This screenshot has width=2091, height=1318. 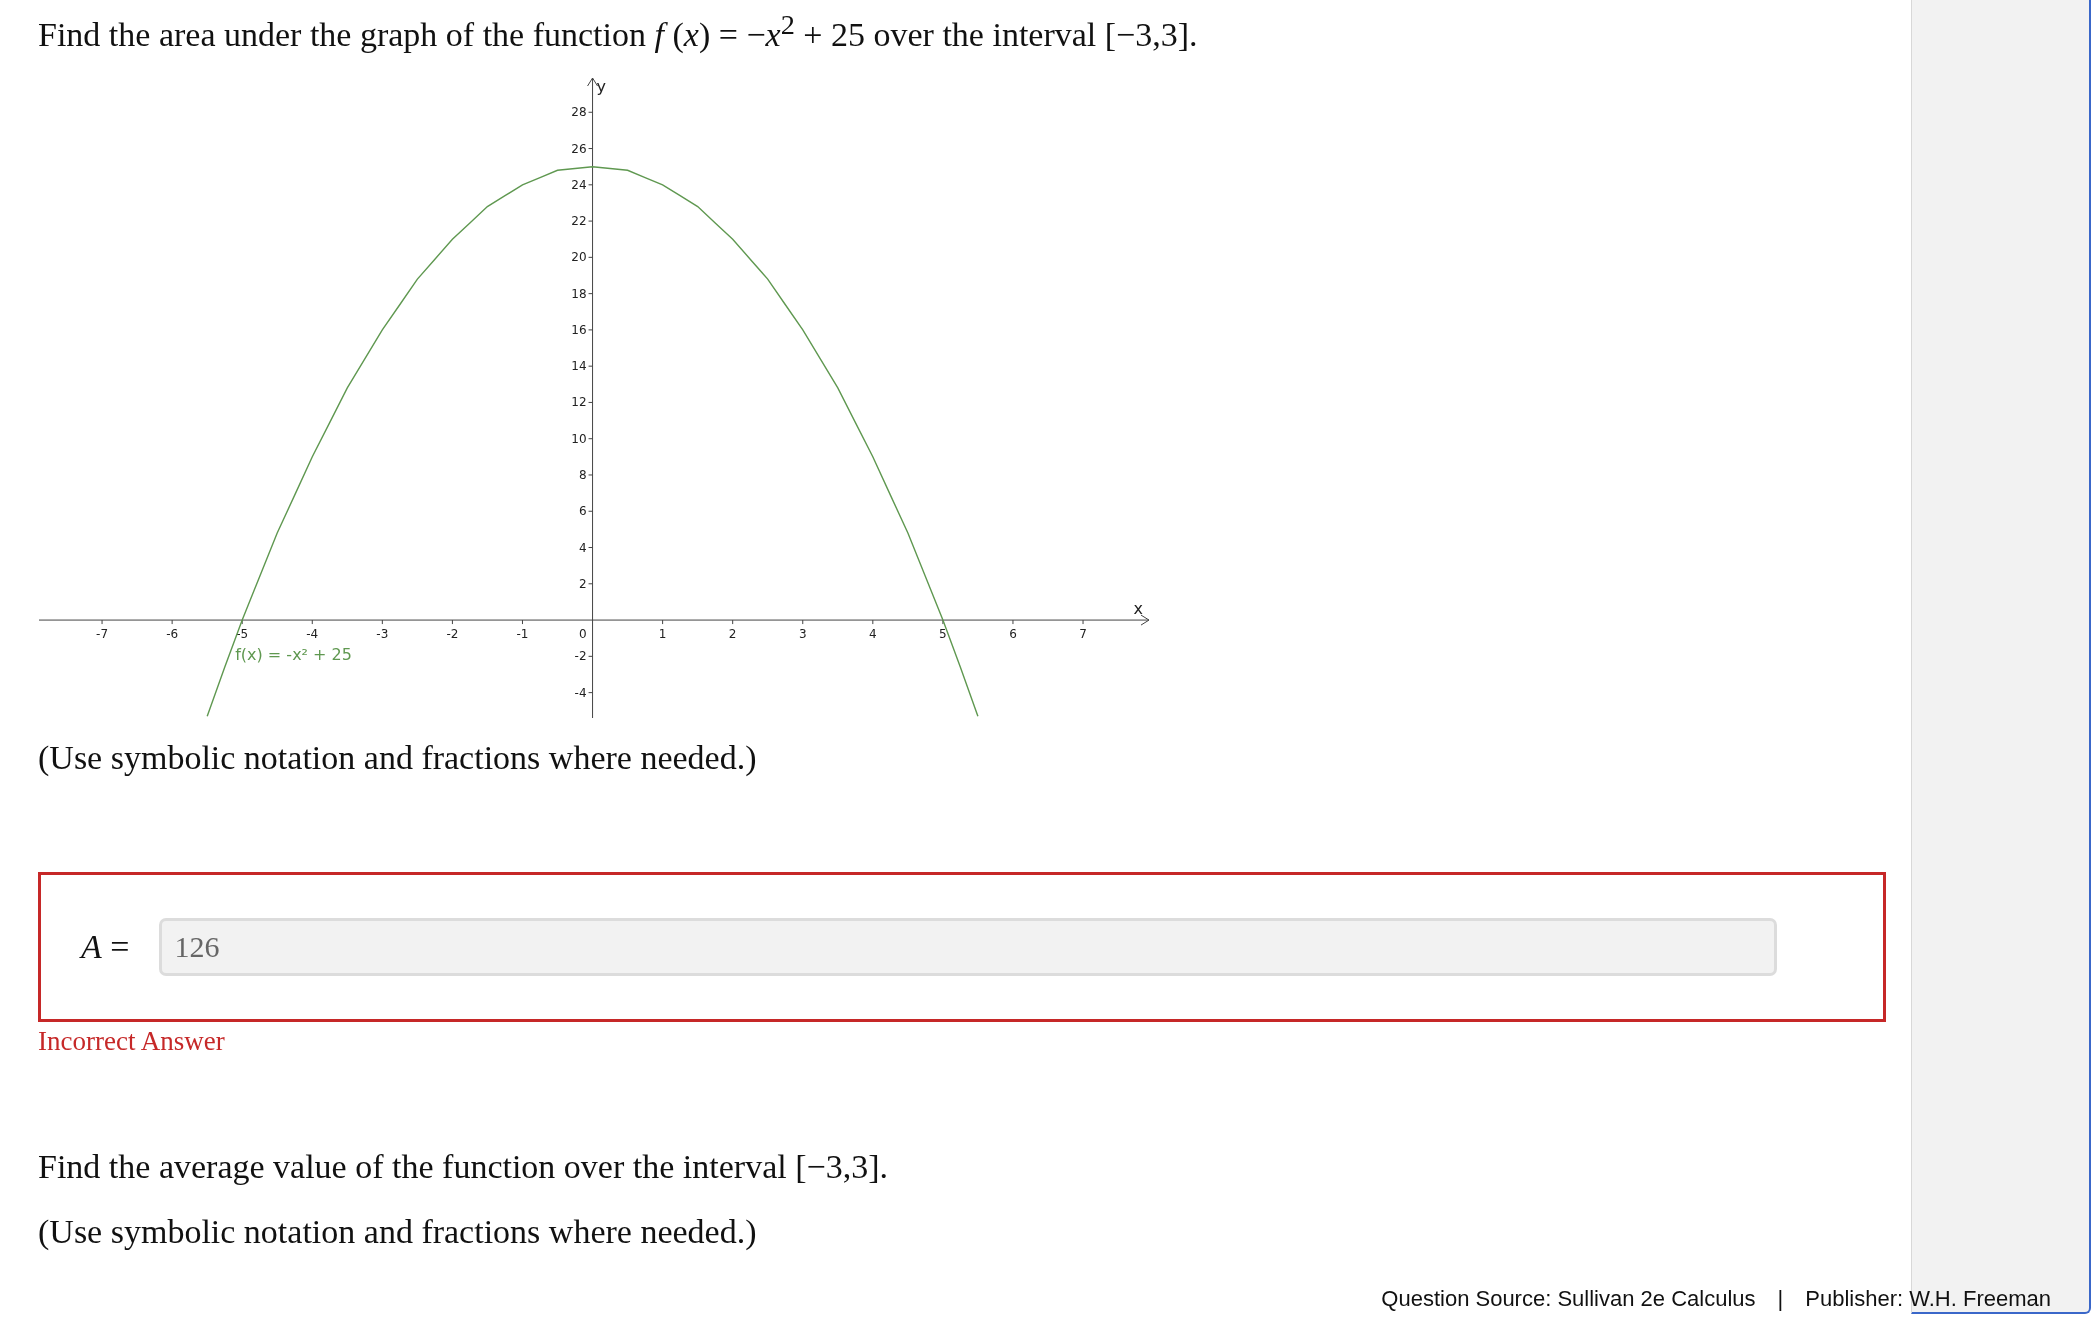 What do you see at coordinates (579, 402) in the screenshot?
I see `tick-label: 12` at bounding box center [579, 402].